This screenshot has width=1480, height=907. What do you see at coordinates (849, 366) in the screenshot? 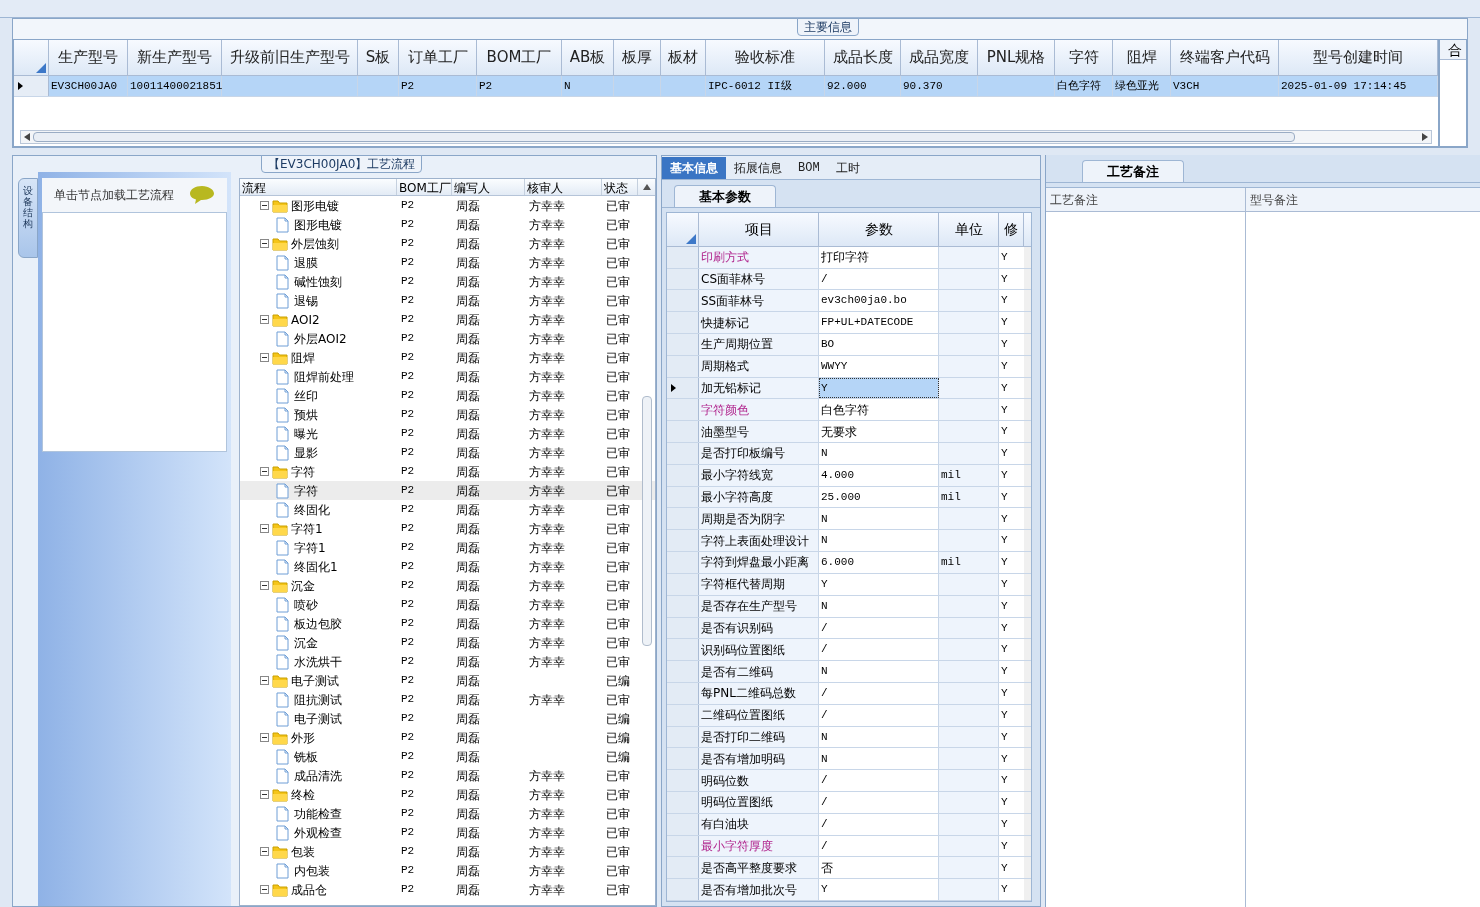
I see `table-row: 周期格式 WWYY Y` at bounding box center [849, 366].